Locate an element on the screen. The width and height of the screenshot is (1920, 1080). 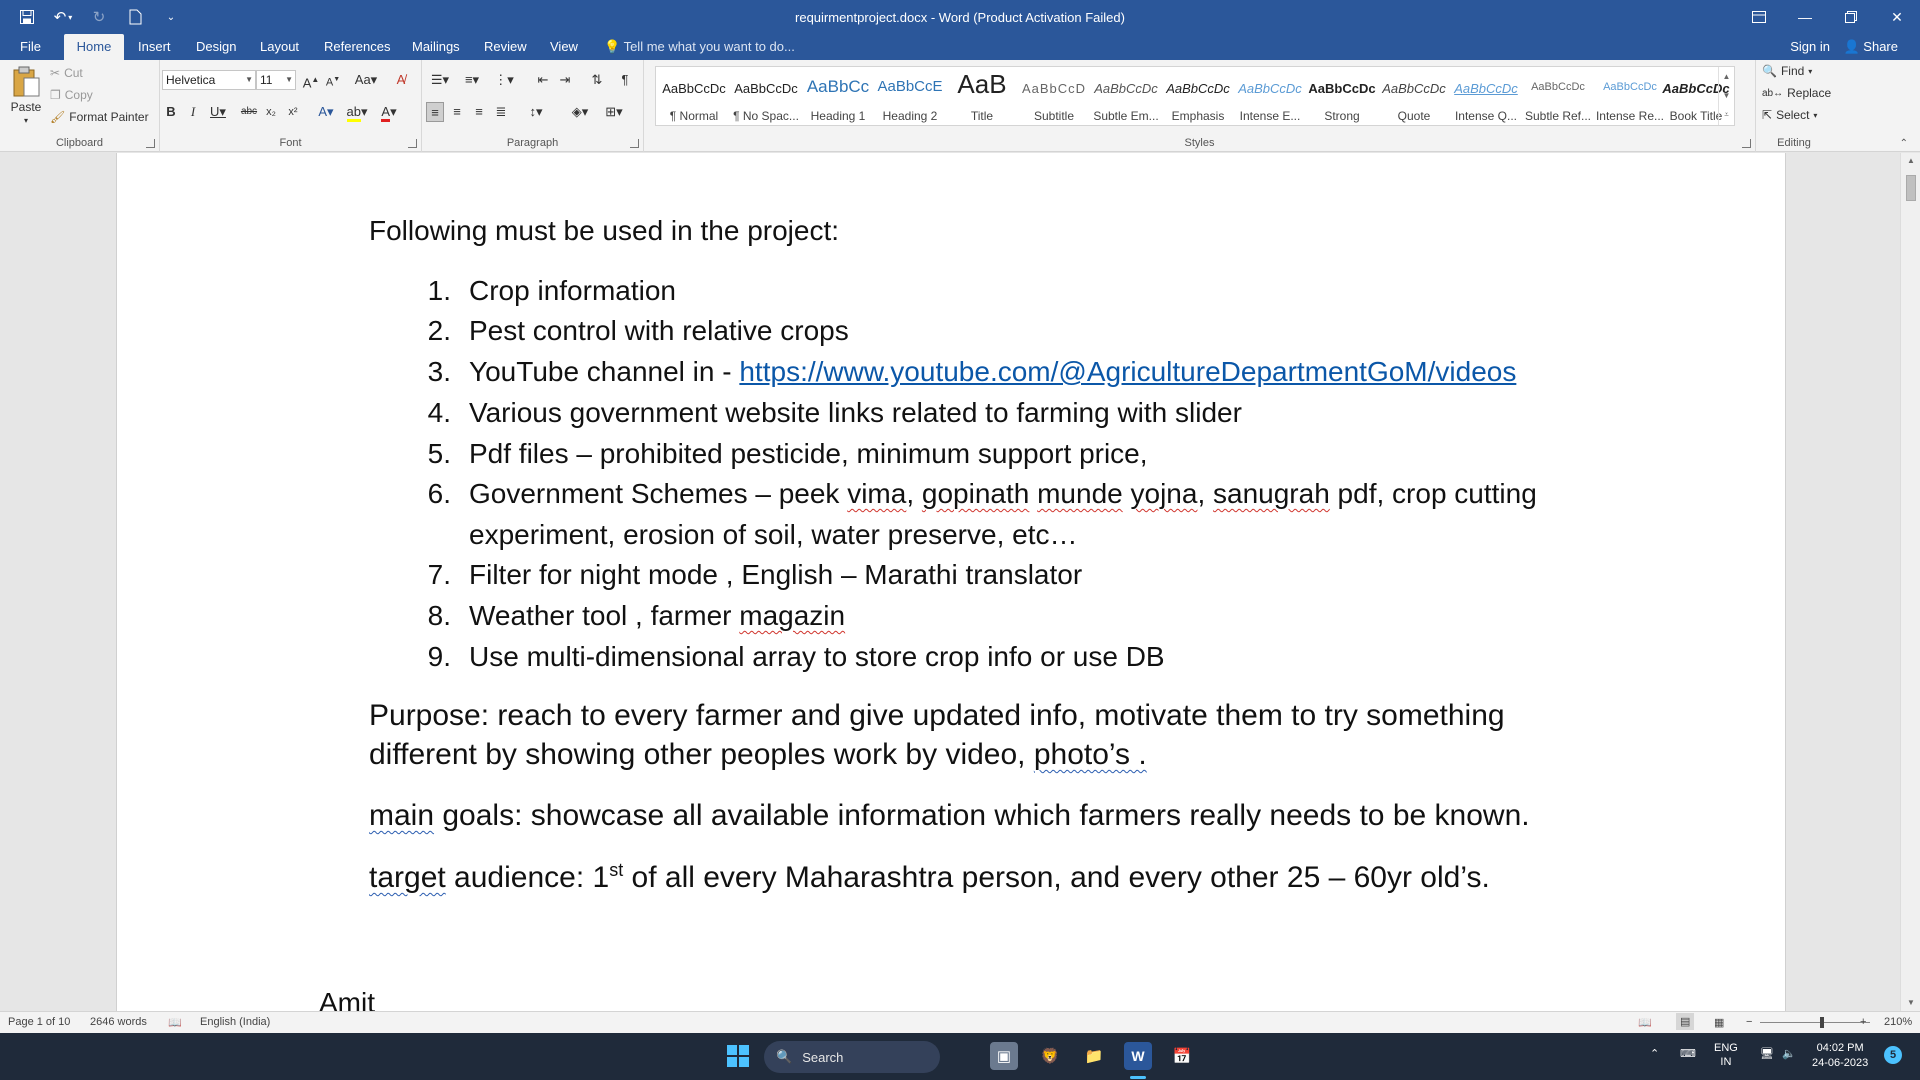
windows-start-icon is located at coordinates (738, 1056).